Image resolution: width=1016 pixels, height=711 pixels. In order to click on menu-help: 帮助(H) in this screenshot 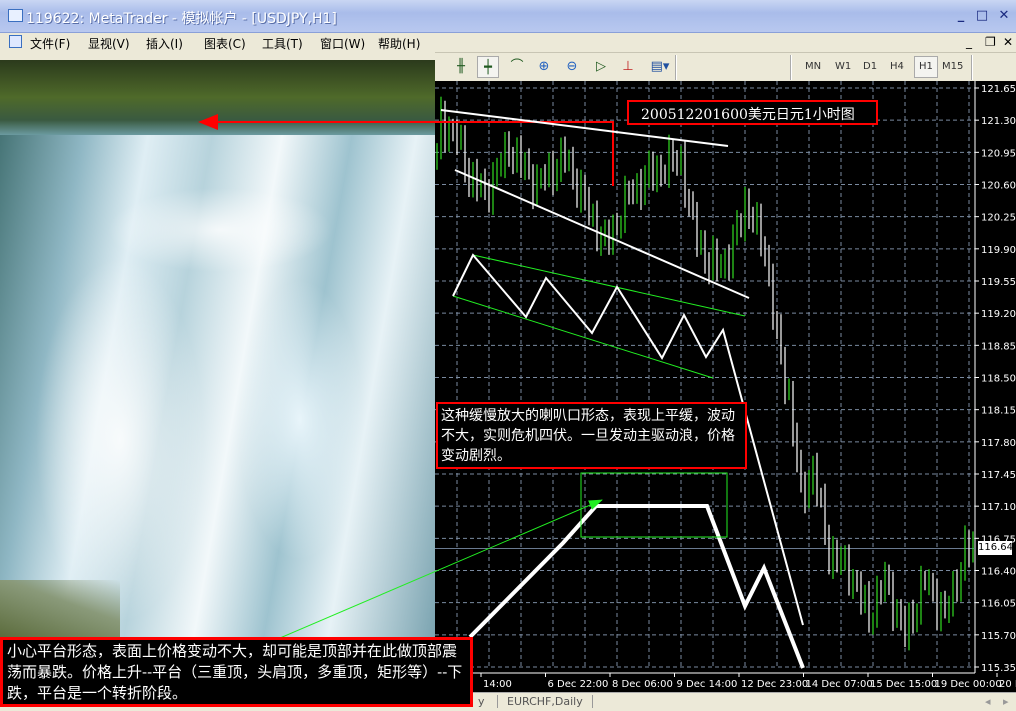, I will do `click(399, 43)`.